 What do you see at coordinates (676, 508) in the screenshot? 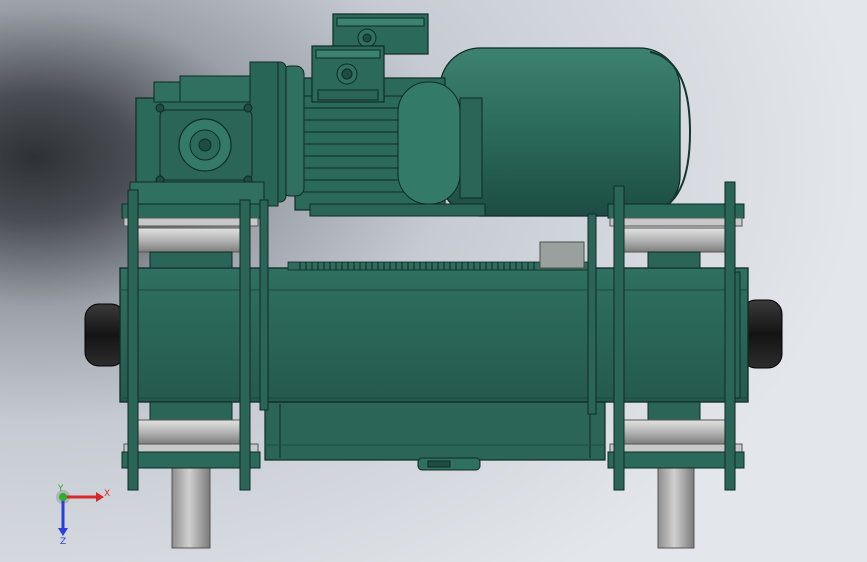
I see `right-shaft` at bounding box center [676, 508].